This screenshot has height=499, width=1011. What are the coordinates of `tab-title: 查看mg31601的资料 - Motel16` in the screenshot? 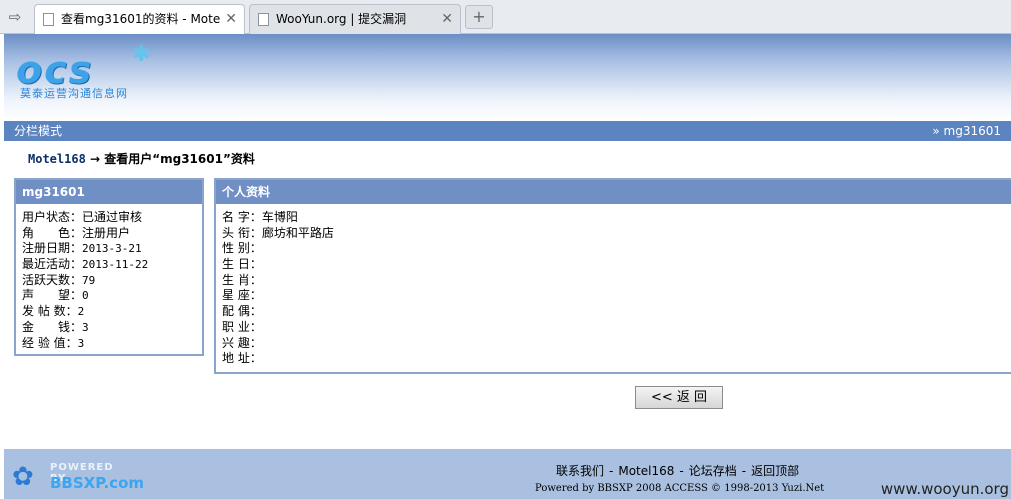 It's located at (141, 19).